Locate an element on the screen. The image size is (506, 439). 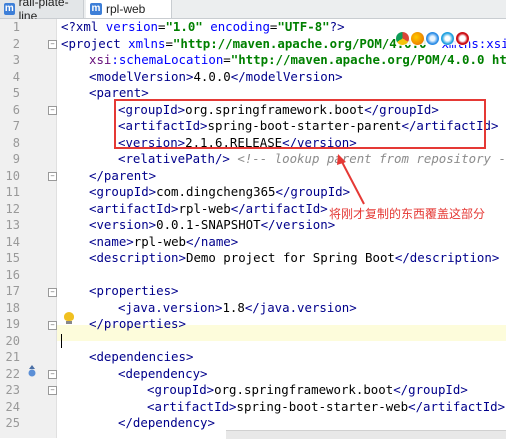
annotation-text: 将刚才复制的东西覆盖这部分 is located at coordinates (407, 214).